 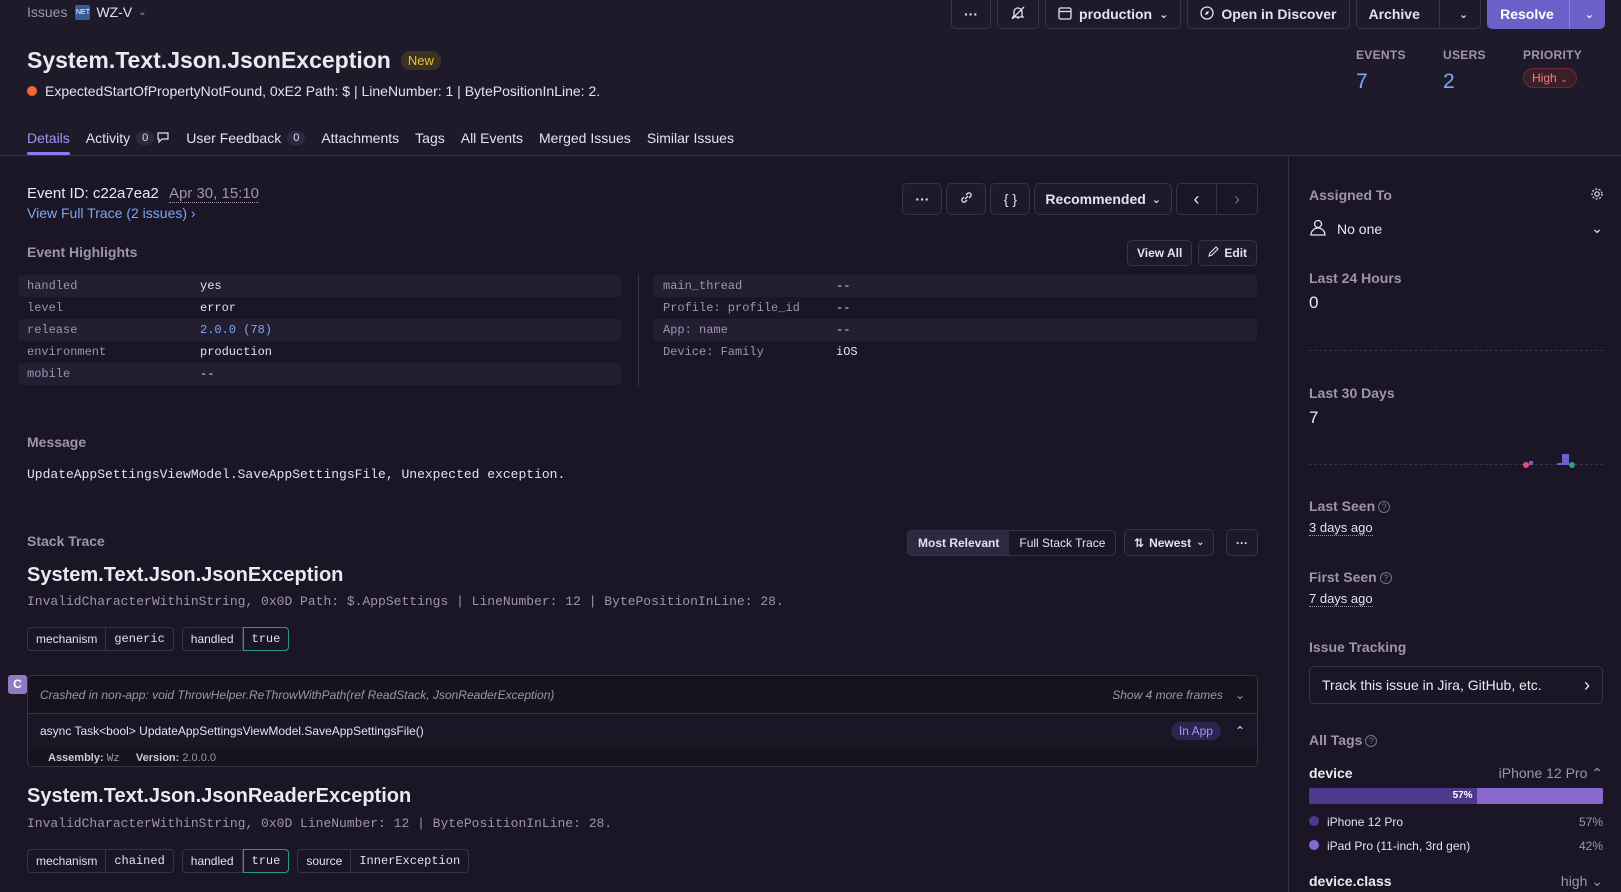 I want to click on last-seen-label: Last Seen, so click(x=1342, y=506).